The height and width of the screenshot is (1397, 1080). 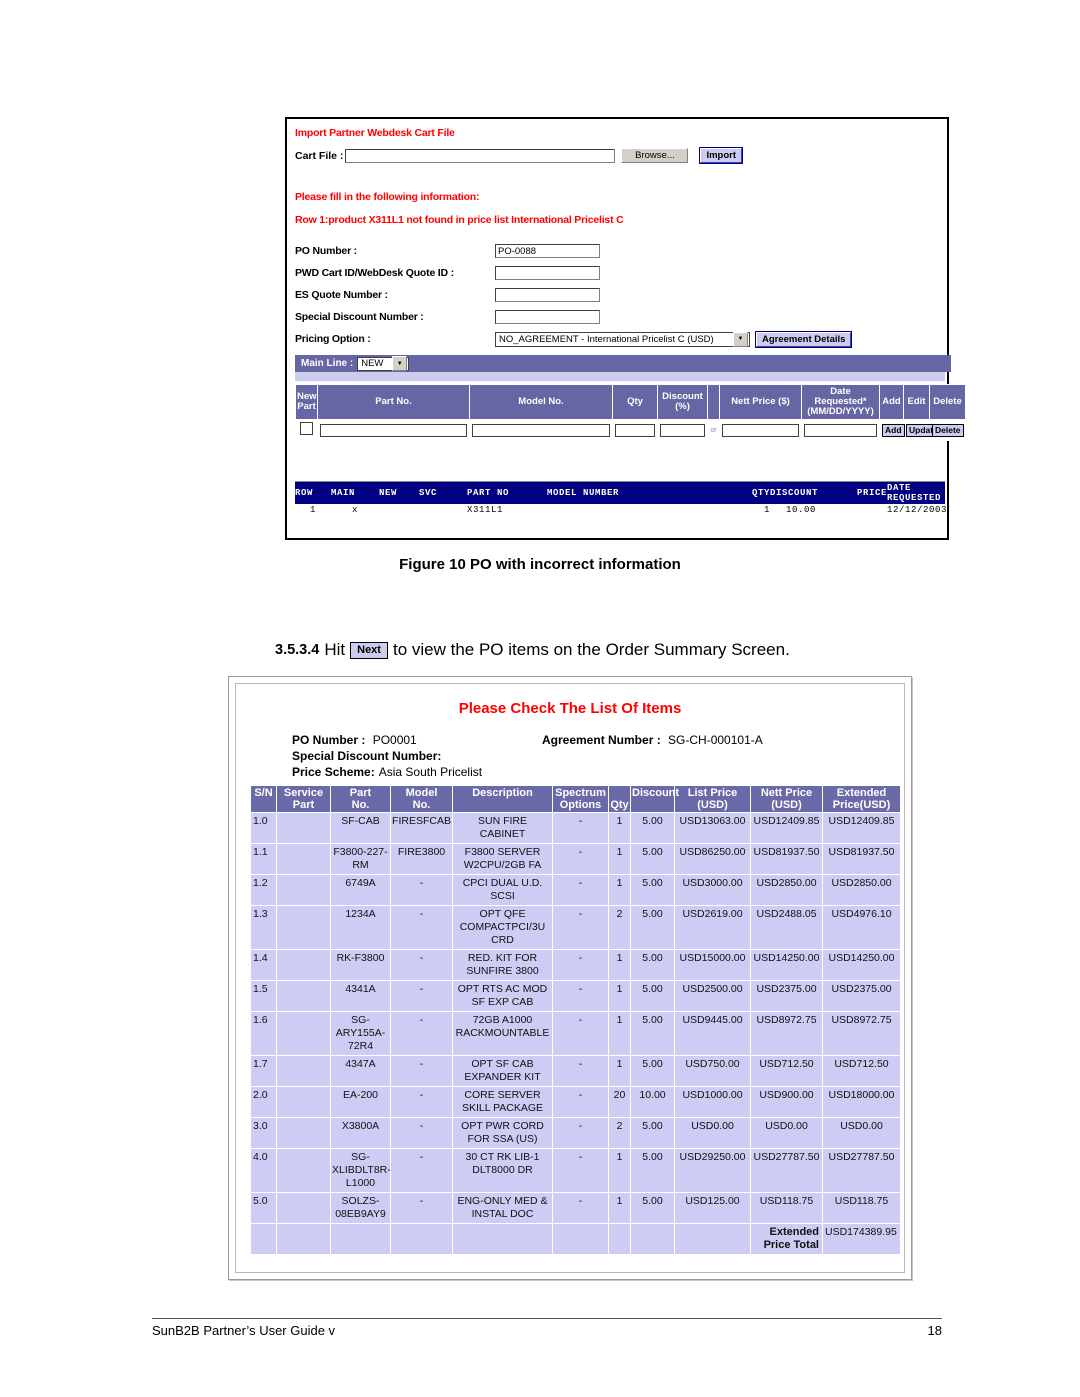 I want to click on agreement-details-button: Agreement Details, so click(x=803, y=339).